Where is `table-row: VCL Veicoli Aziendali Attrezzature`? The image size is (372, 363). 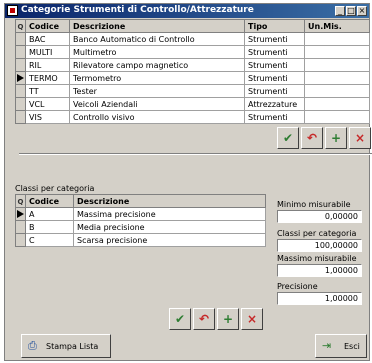 table-row: VCL Veicoli Aziendali Attrezzature is located at coordinates (192, 104).